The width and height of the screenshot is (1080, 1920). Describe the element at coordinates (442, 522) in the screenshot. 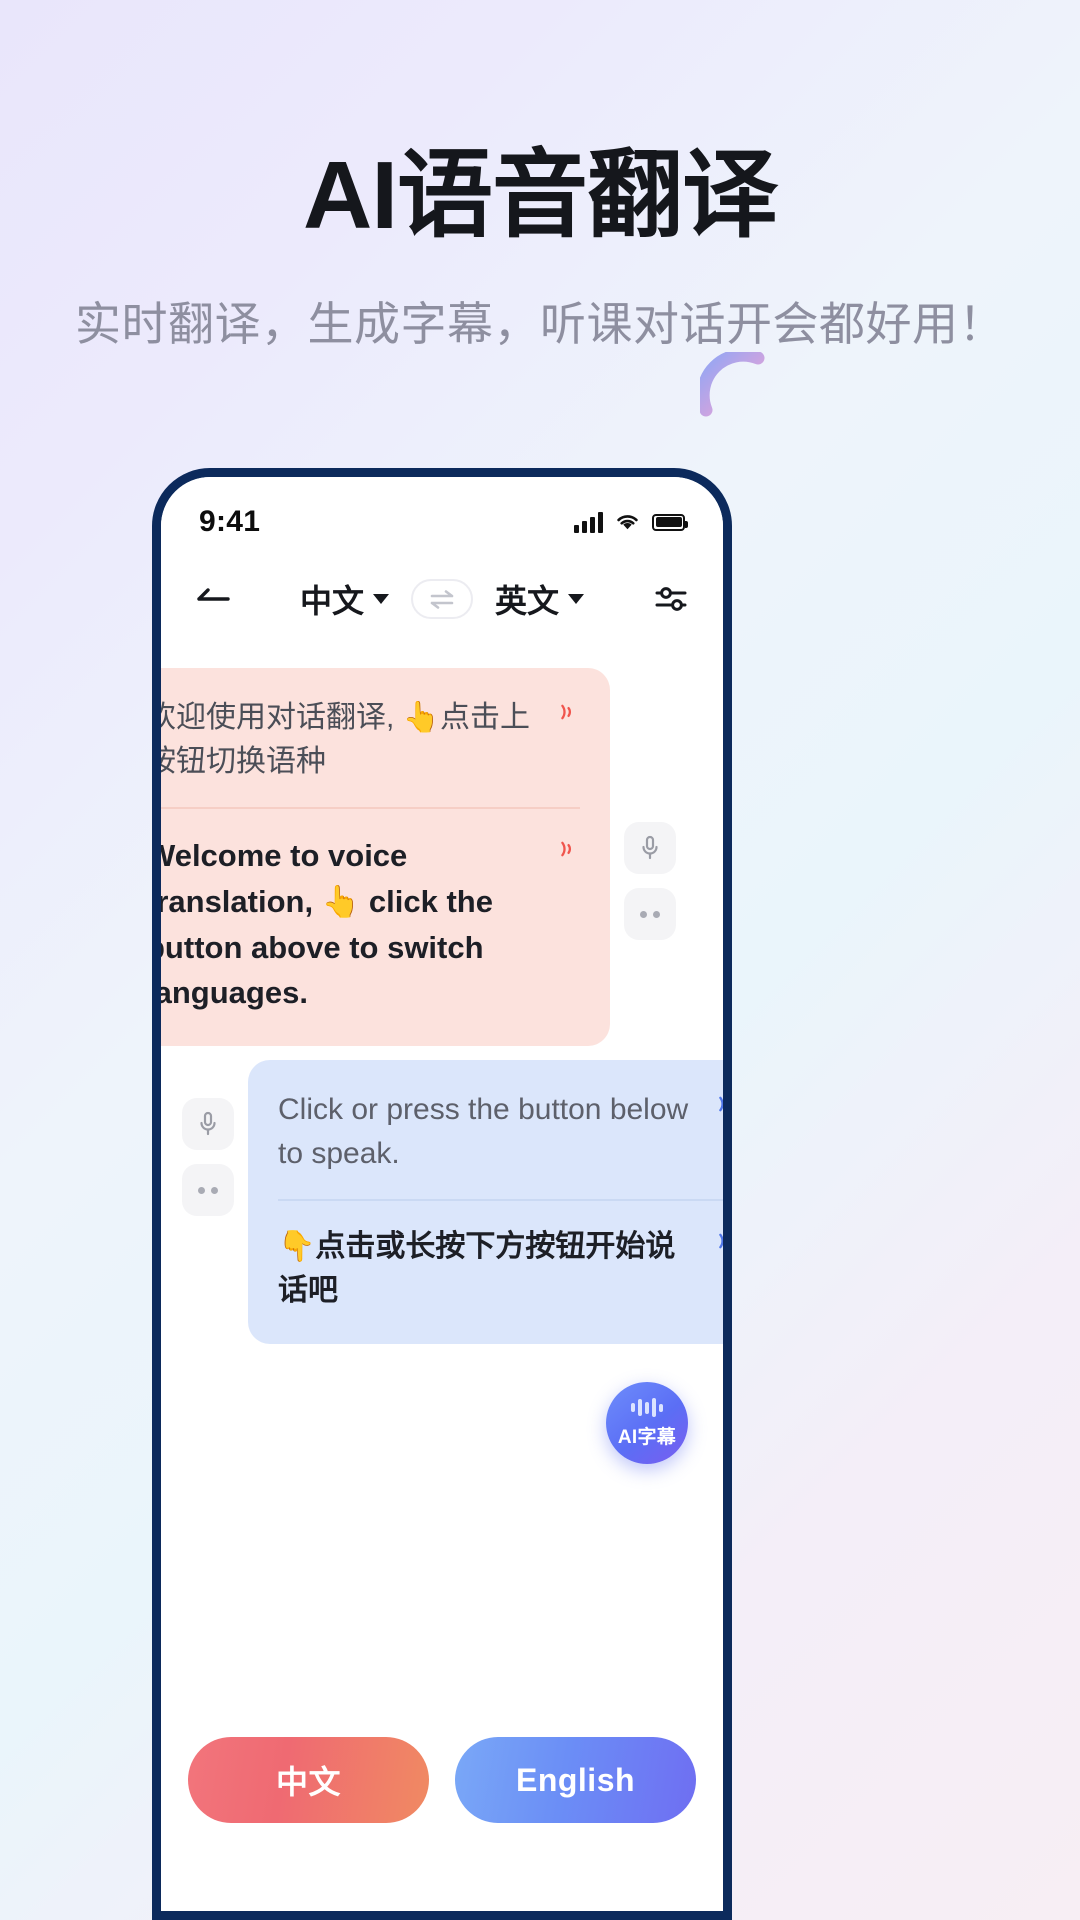

I see `status-bar: 9:41` at that location.